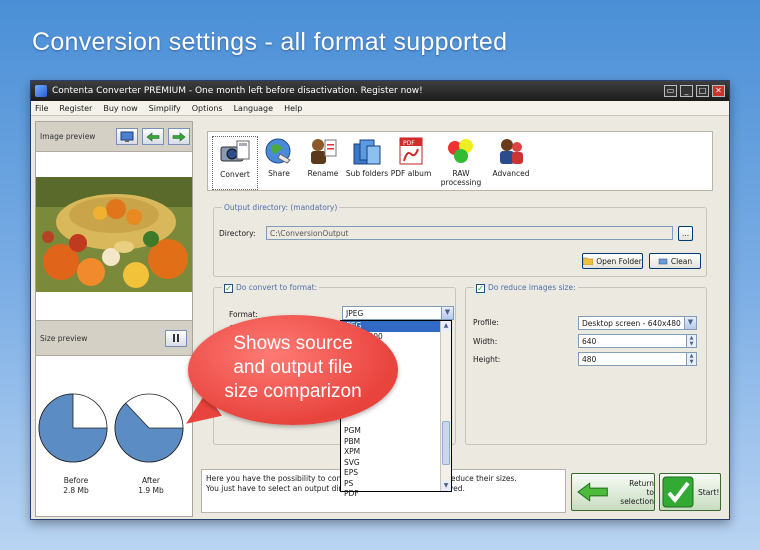 This screenshot has height=550, width=760. Describe the element at coordinates (68, 136) in the screenshot. I see `image-preview-label: Image preview` at that location.